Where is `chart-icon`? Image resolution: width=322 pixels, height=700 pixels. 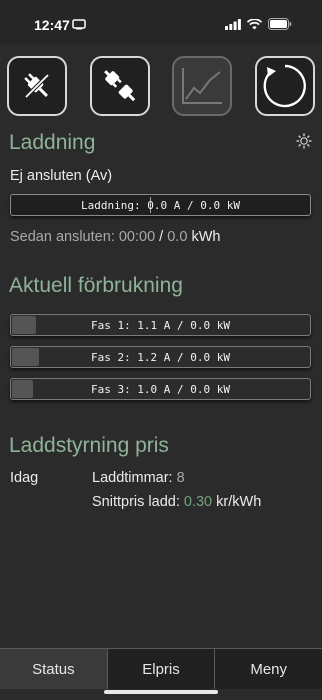 chart-icon is located at coordinates (202, 86).